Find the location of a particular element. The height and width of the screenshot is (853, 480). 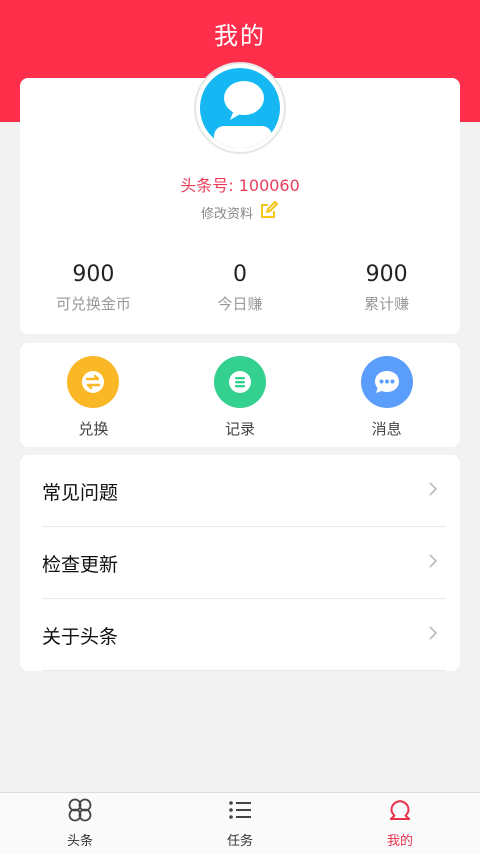

default-avatar-icon is located at coordinates (240, 108).